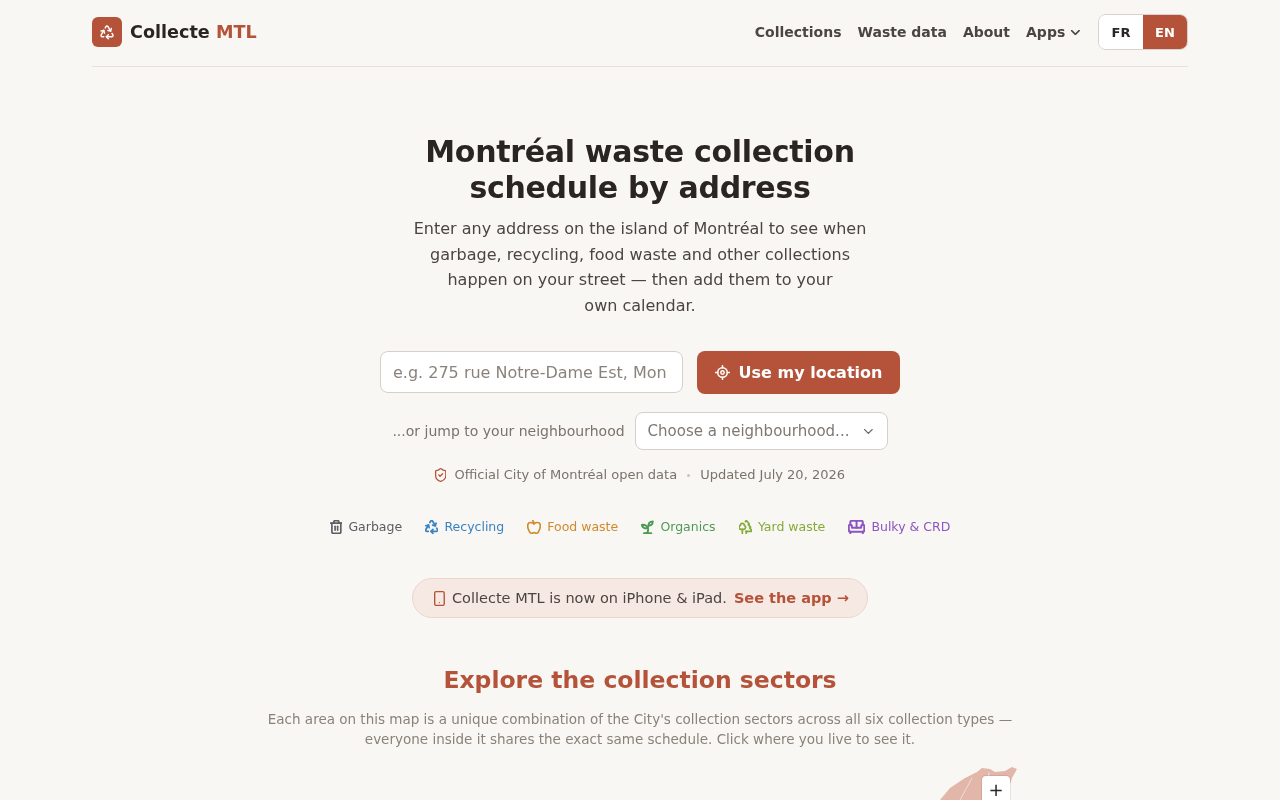 The width and height of the screenshot is (1280, 800). What do you see at coordinates (531, 372) in the screenshot?
I see `address-input: e.g. 275 rue Notre-Dame Est, Mon` at bounding box center [531, 372].